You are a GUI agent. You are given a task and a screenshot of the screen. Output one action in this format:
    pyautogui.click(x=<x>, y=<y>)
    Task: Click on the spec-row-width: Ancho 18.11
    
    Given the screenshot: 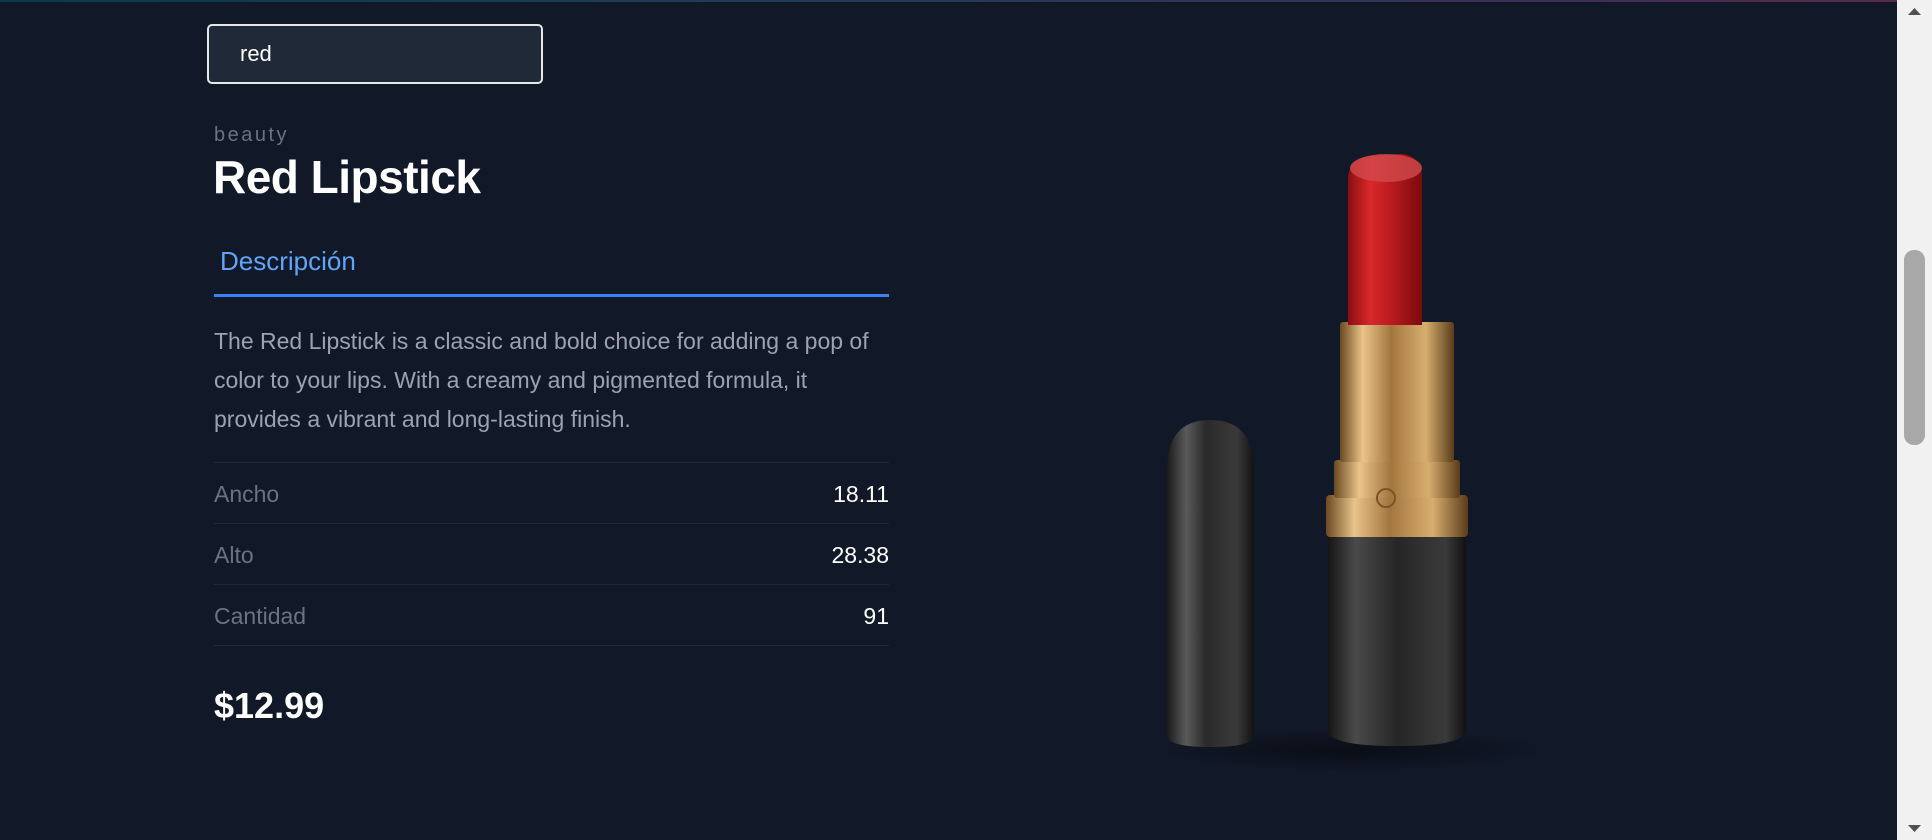 What is the action you would take?
    pyautogui.click(x=551, y=493)
    